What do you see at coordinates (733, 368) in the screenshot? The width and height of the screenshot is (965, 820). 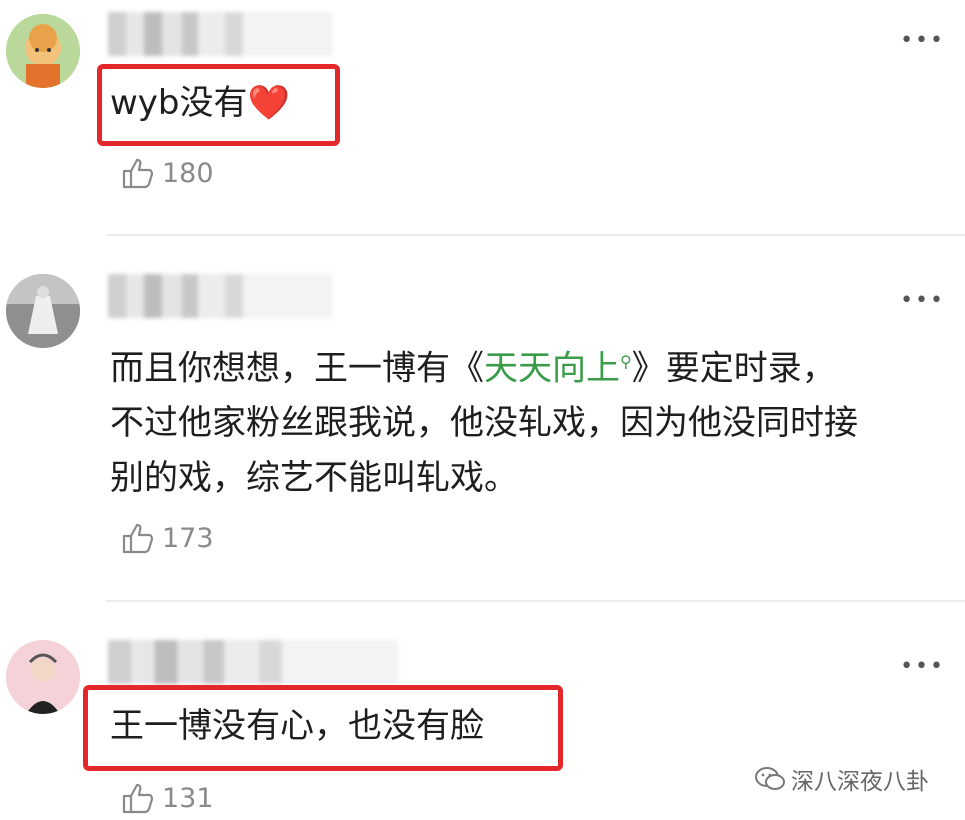 I see `text-after: 》要定时录，` at bounding box center [733, 368].